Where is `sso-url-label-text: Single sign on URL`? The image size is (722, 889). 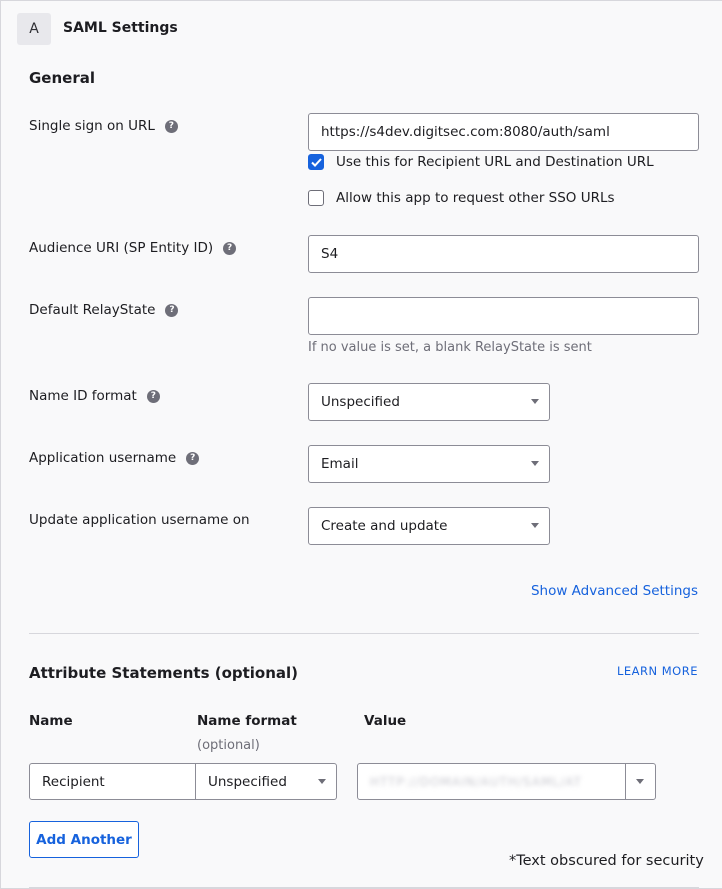
sso-url-label-text: Single sign on URL is located at coordinates (92, 126).